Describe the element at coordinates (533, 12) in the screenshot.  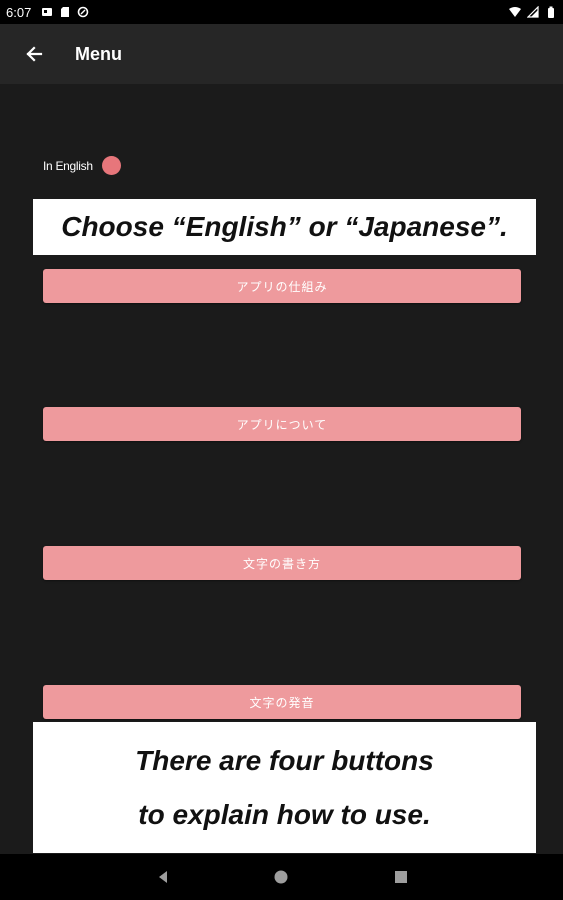
I see `signal-icon` at that location.